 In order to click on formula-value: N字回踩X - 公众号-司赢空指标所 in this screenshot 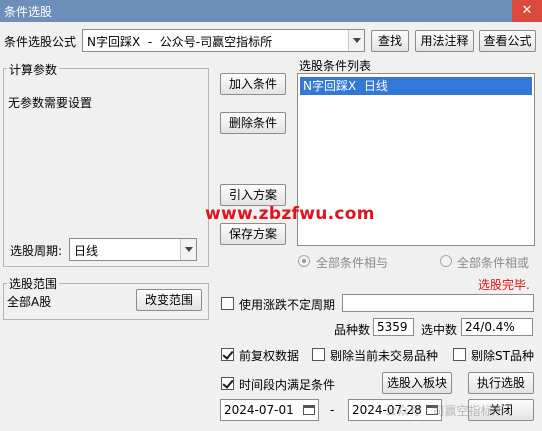, I will do `click(180, 42)`.